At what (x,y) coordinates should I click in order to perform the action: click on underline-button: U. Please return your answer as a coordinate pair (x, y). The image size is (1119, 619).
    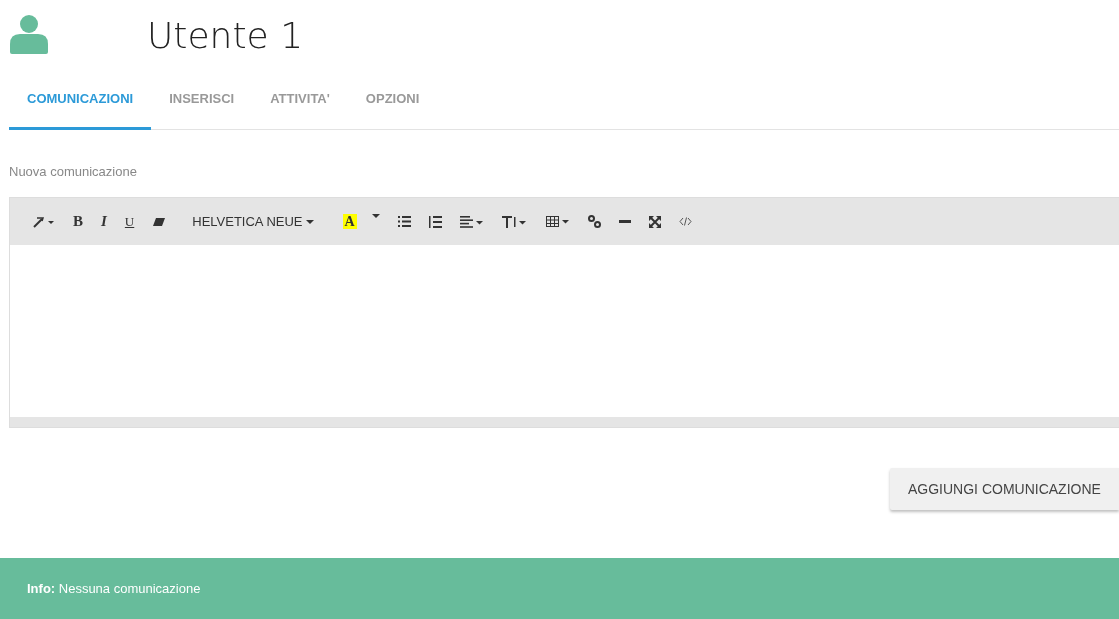
    Looking at the image, I should click on (129, 221).